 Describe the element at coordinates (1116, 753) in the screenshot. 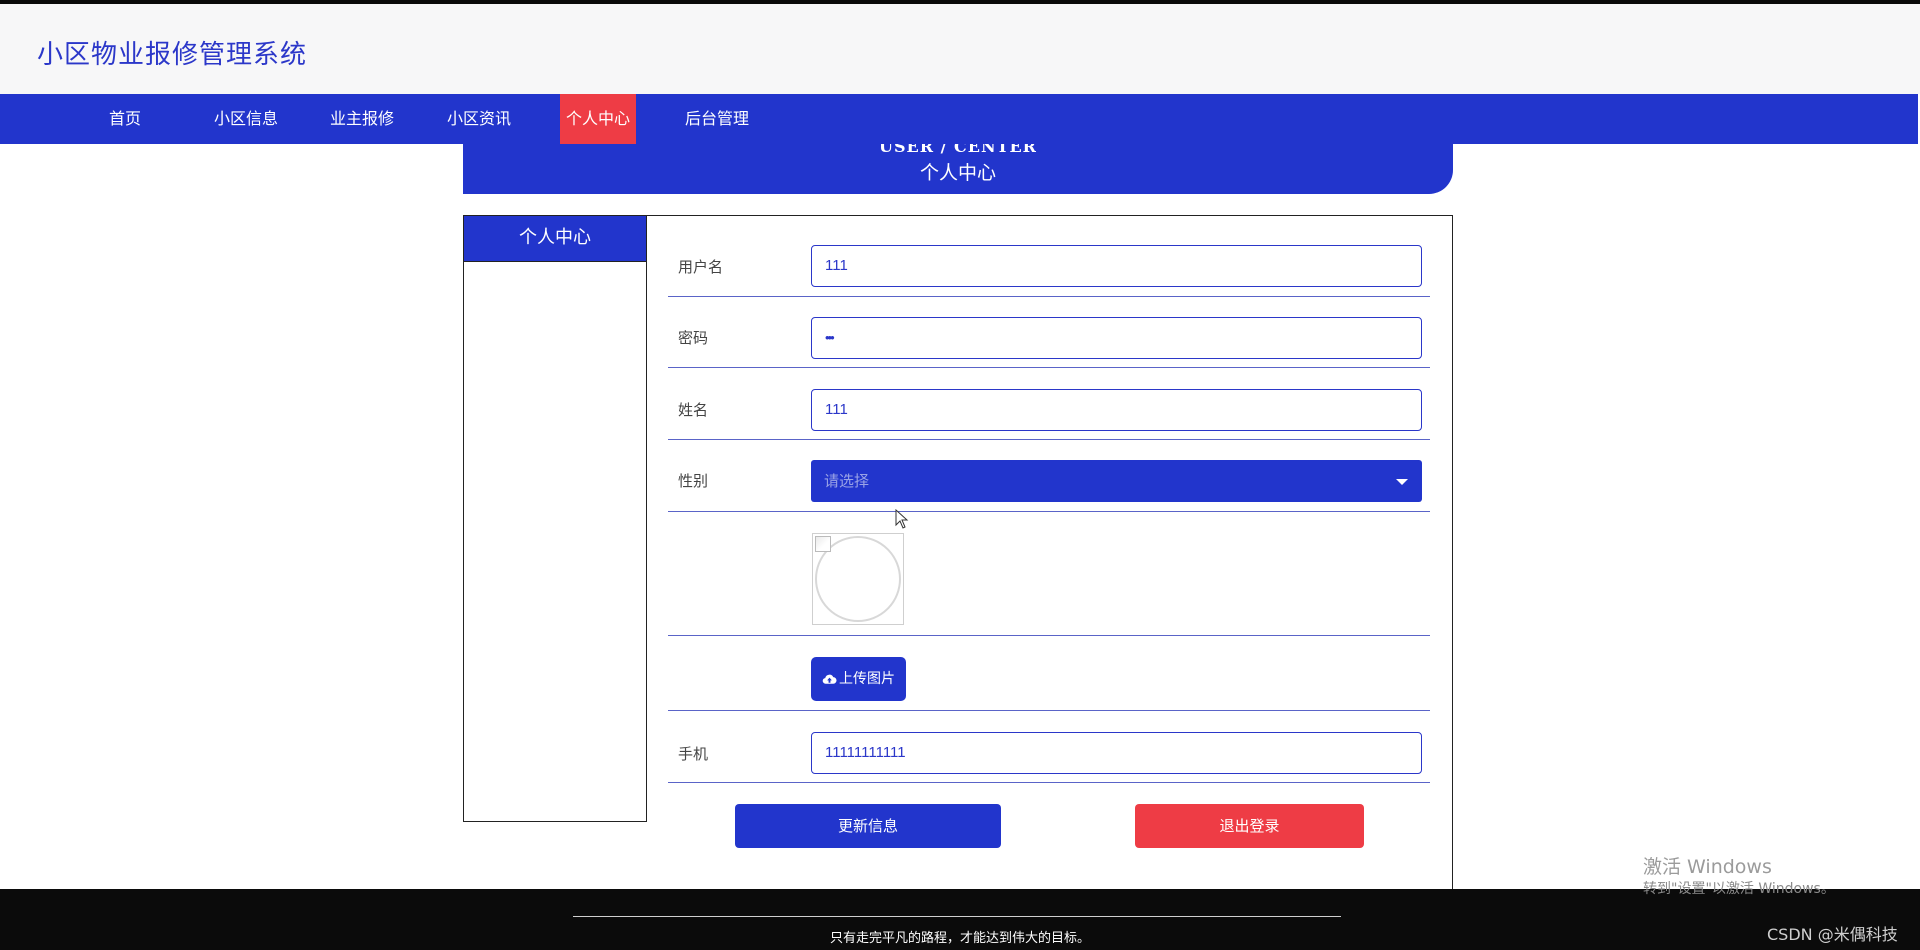

I see `phone-input: 11111111111` at that location.